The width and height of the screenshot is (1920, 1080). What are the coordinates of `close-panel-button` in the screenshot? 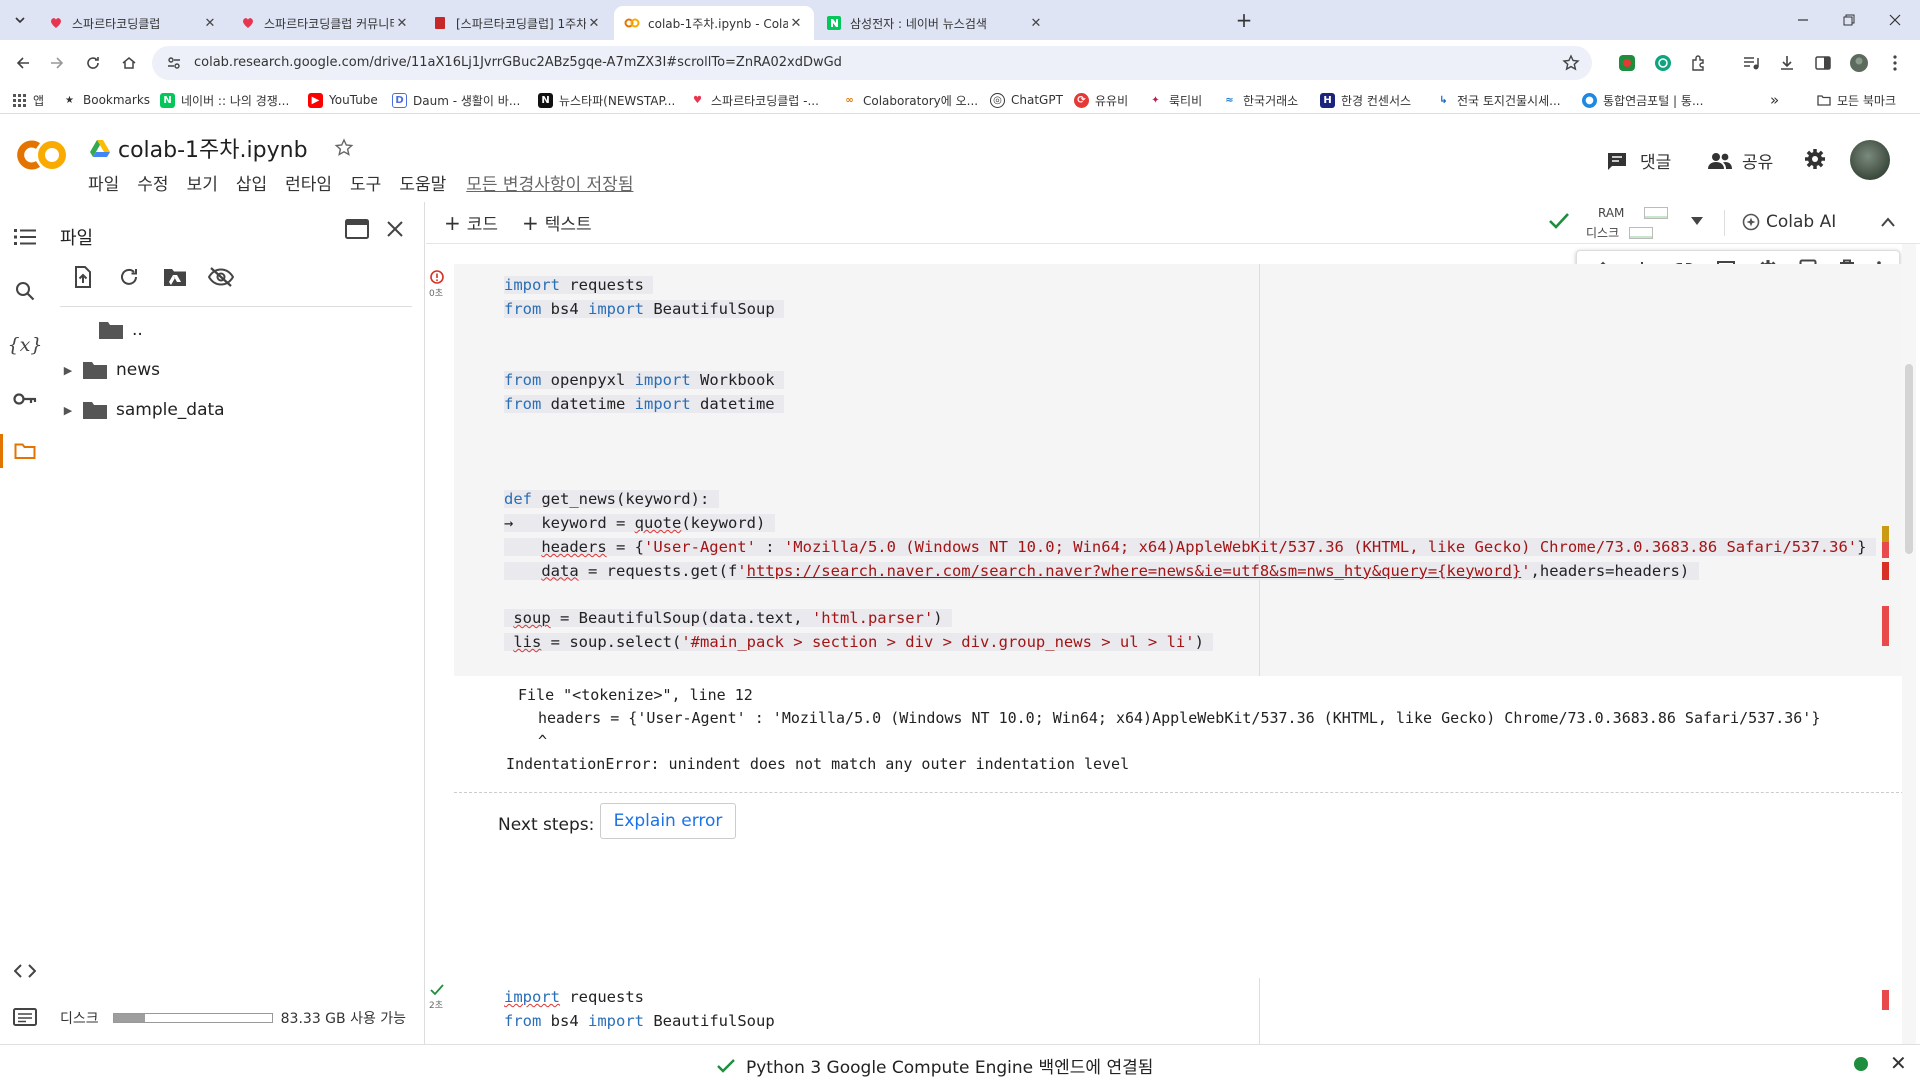 It's located at (395, 229).